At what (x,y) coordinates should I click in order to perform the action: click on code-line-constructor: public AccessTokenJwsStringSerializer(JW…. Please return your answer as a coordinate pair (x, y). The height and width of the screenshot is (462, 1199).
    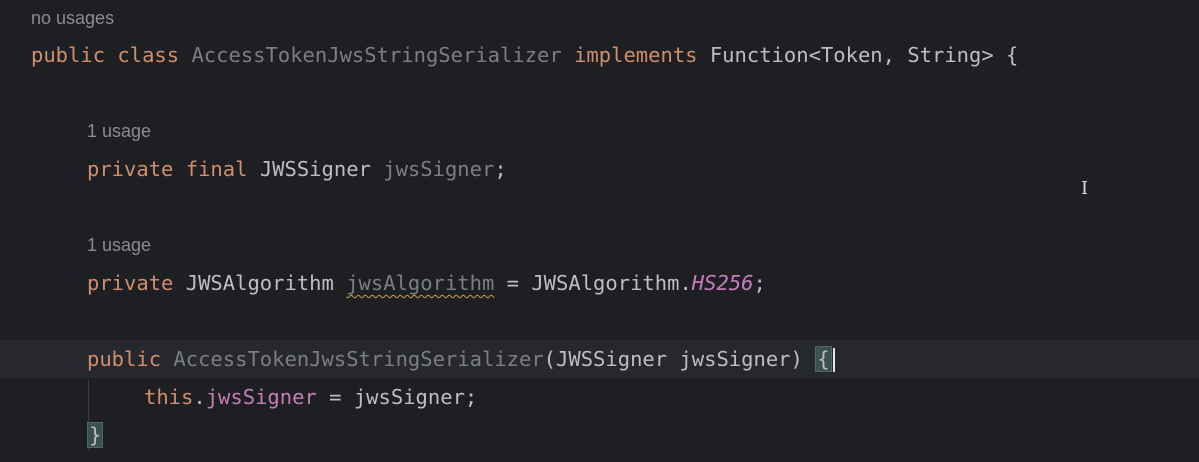
    Looking at the image, I should click on (461, 359).